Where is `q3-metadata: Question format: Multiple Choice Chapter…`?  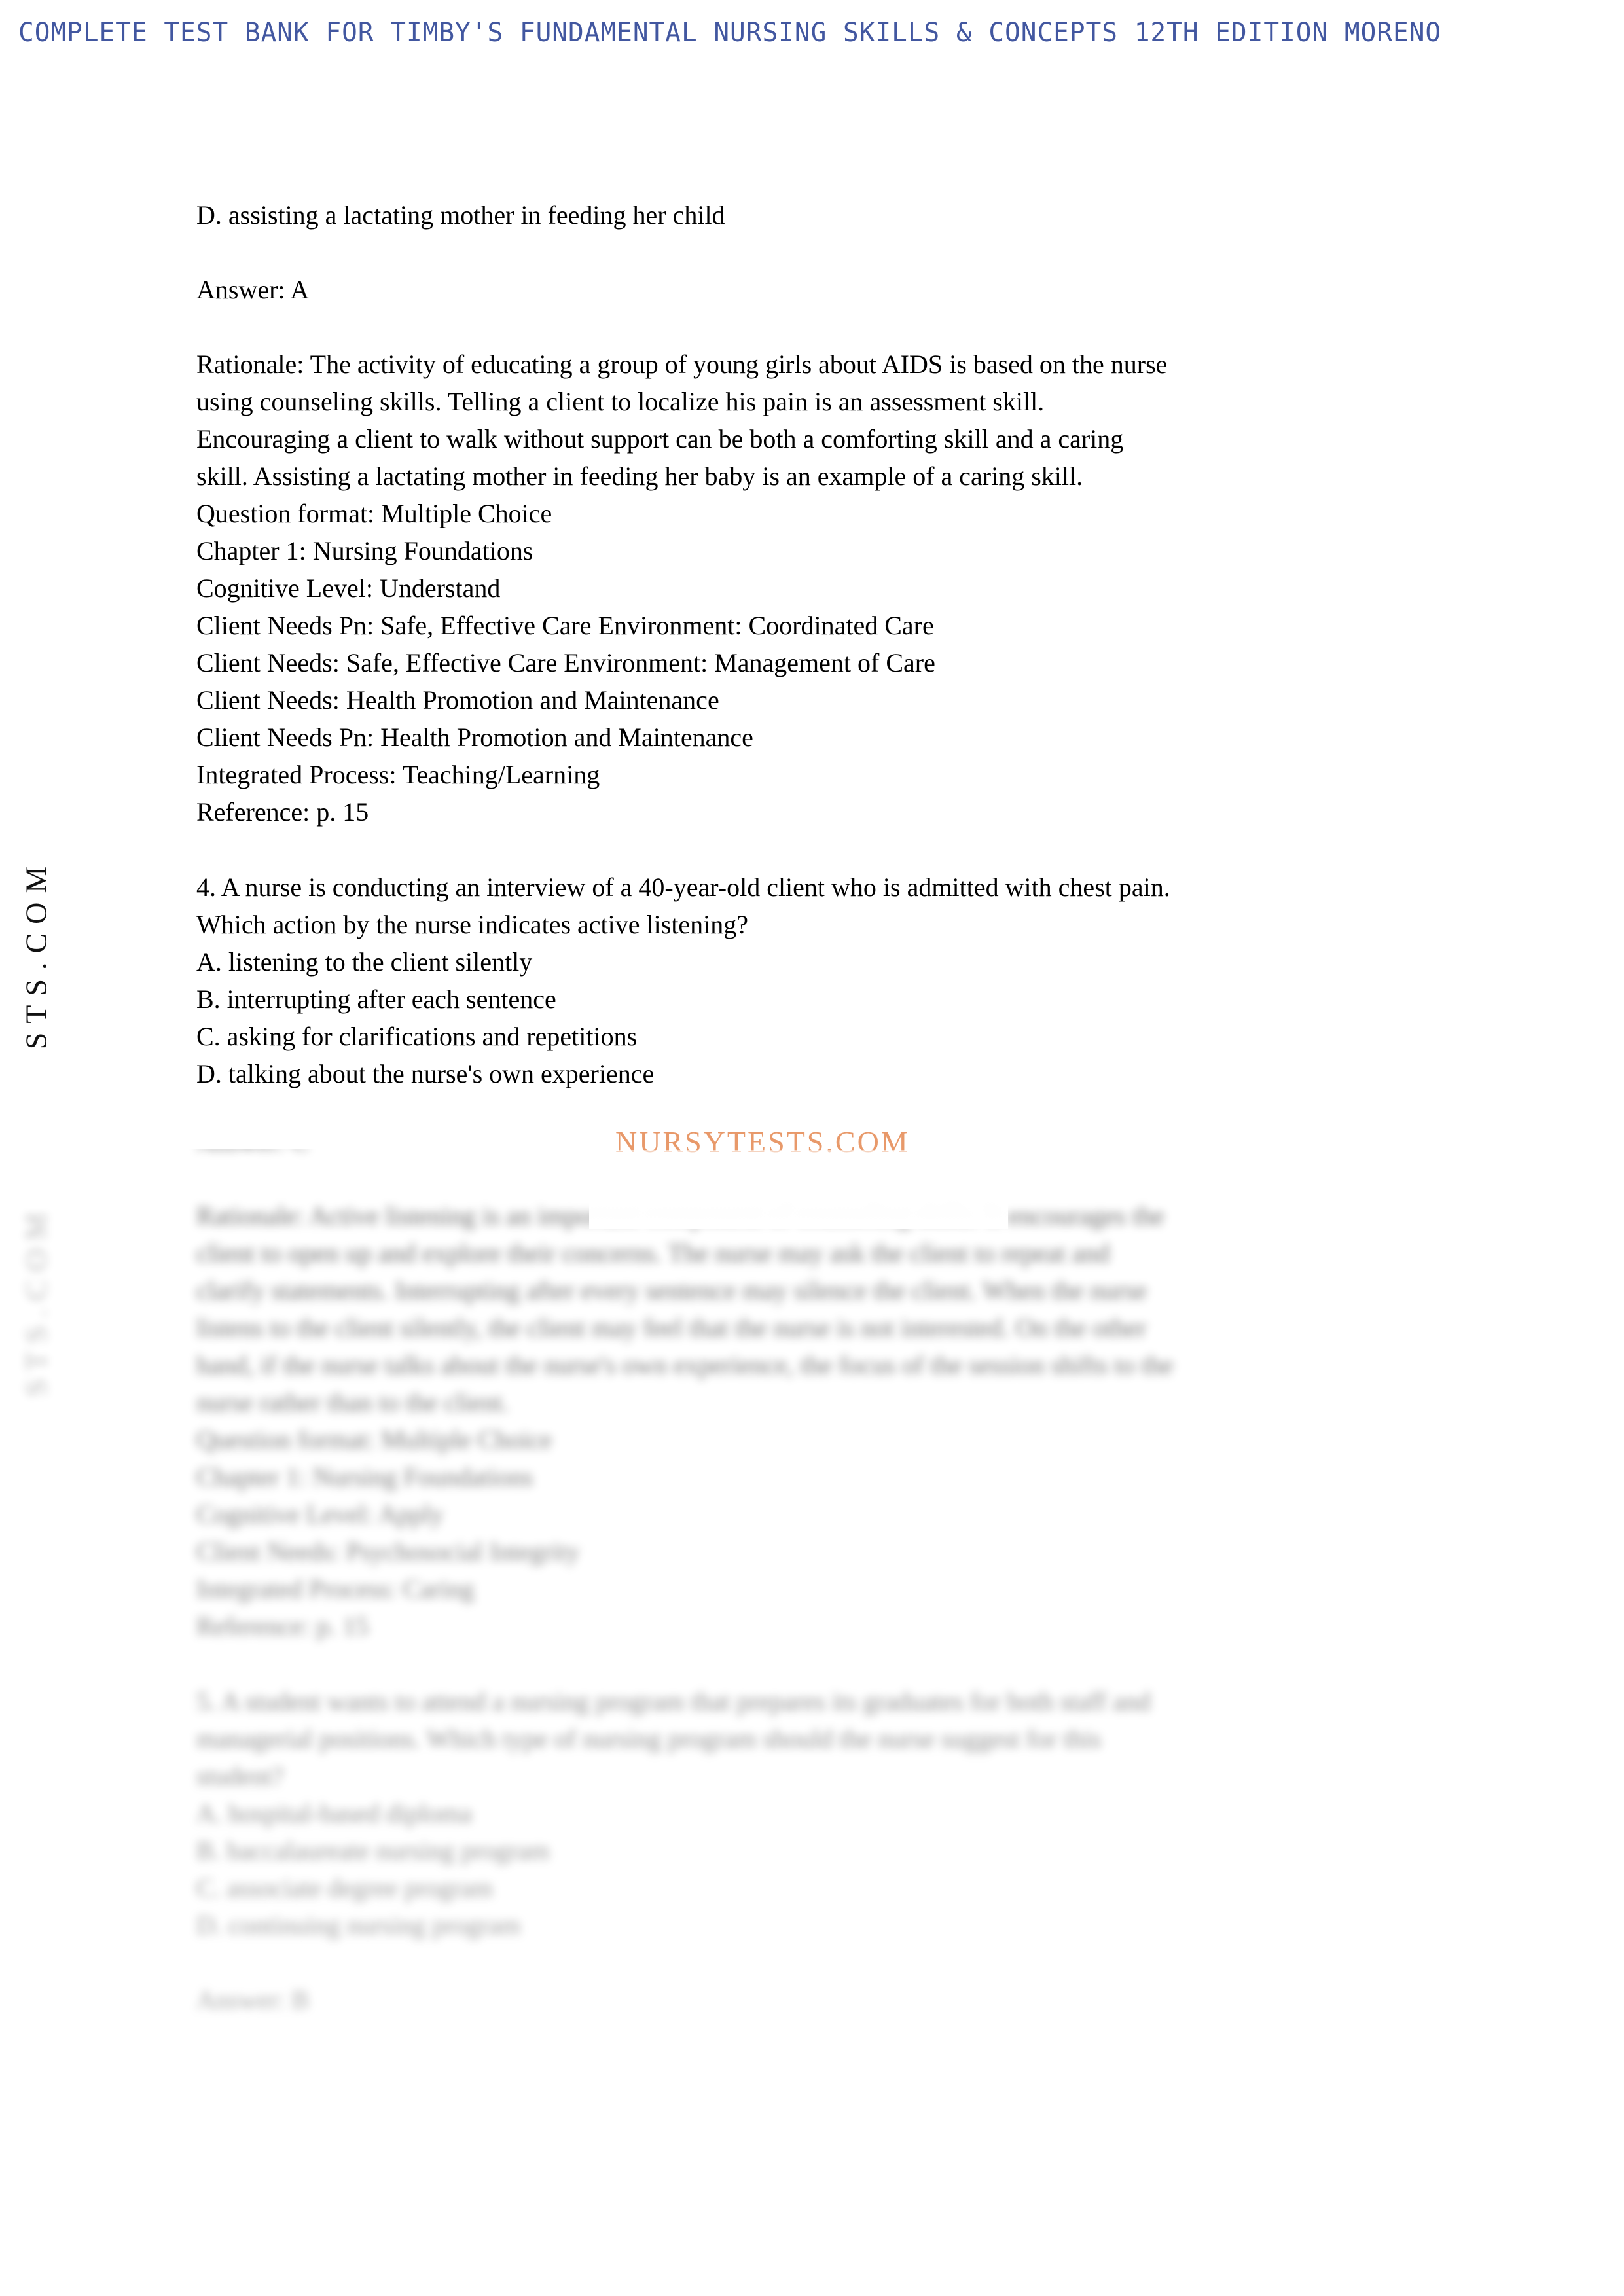
q3-metadata: Question format: Multiple Choice Chapter… is located at coordinates (818, 663).